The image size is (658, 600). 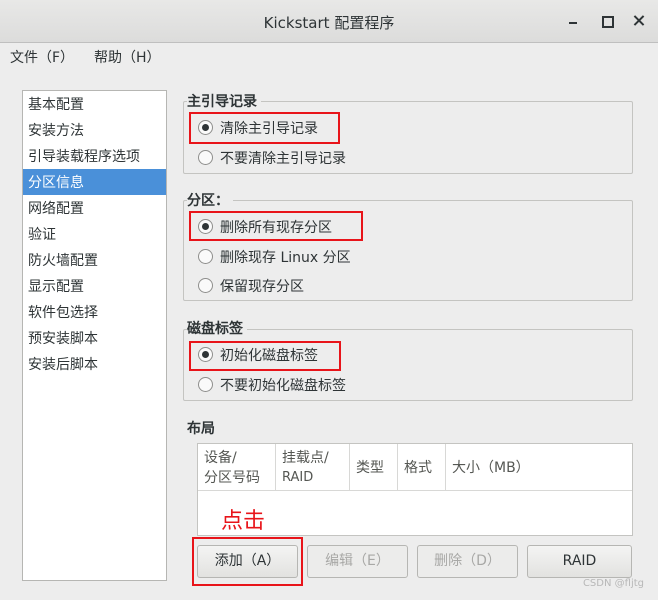 I want to click on partition-group-label: 分区：, so click(x=210, y=200).